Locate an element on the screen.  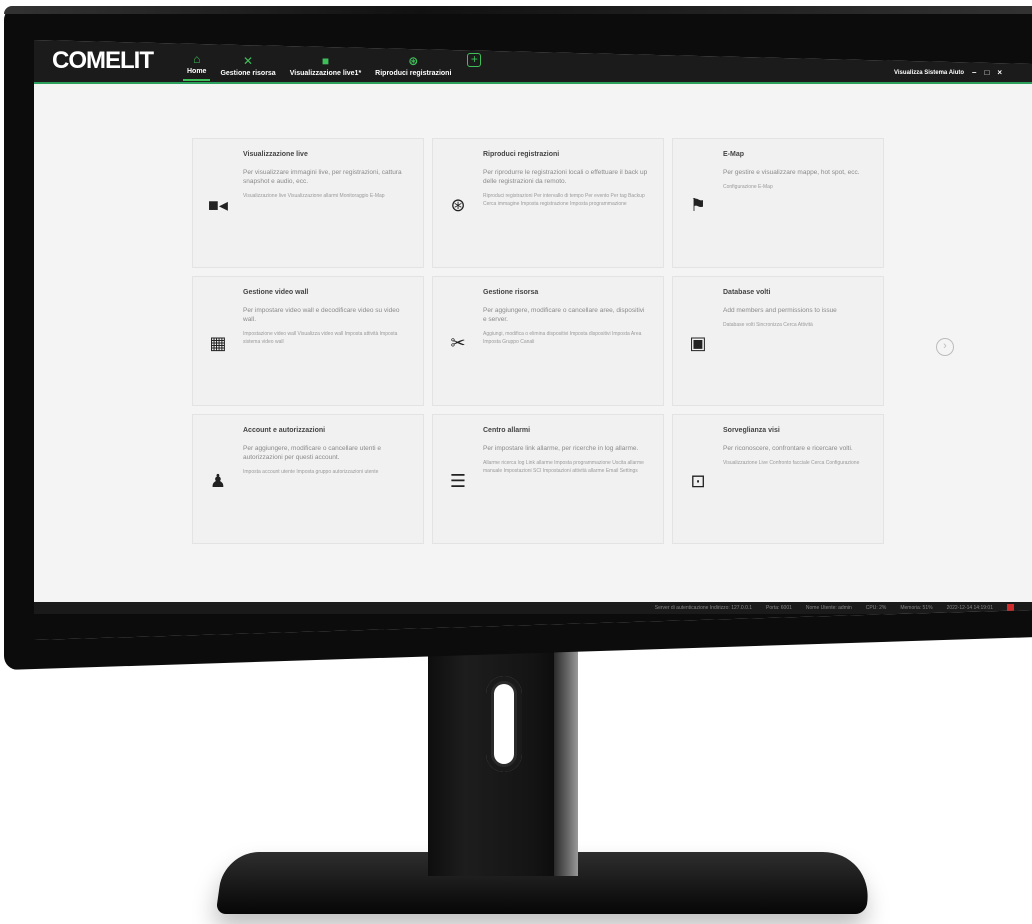
tab-gestione-risorsa: ✕ Gestione risorsa is located at coordinates (247, 61).